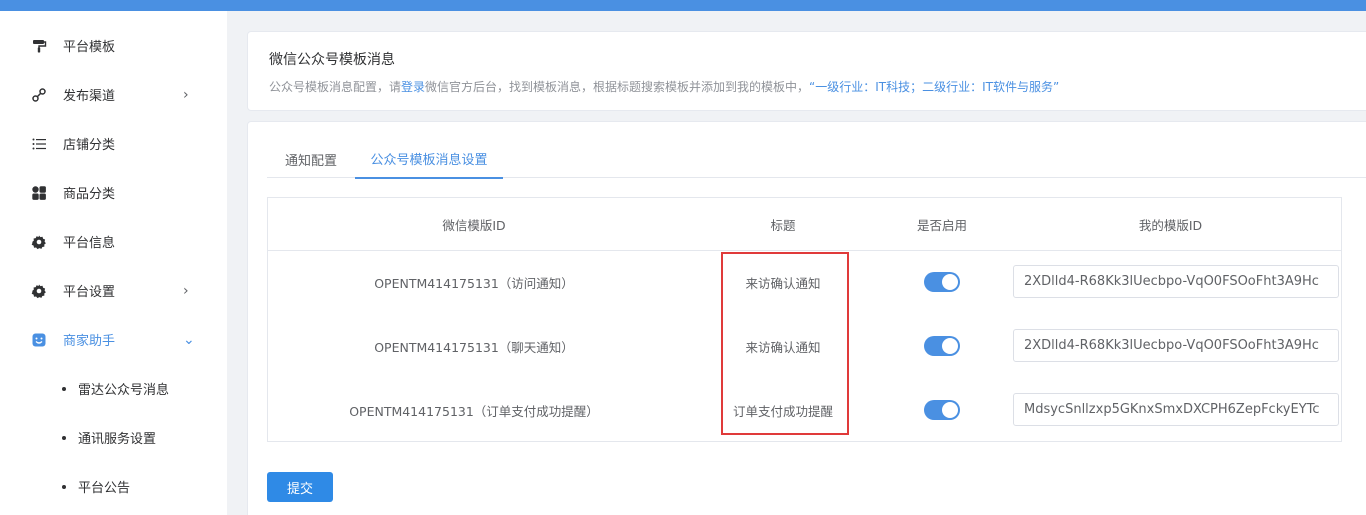 The width and height of the screenshot is (1366, 515). Describe the element at coordinates (89, 194) in the screenshot. I see `sidebar-item-label: 商品分类` at that location.